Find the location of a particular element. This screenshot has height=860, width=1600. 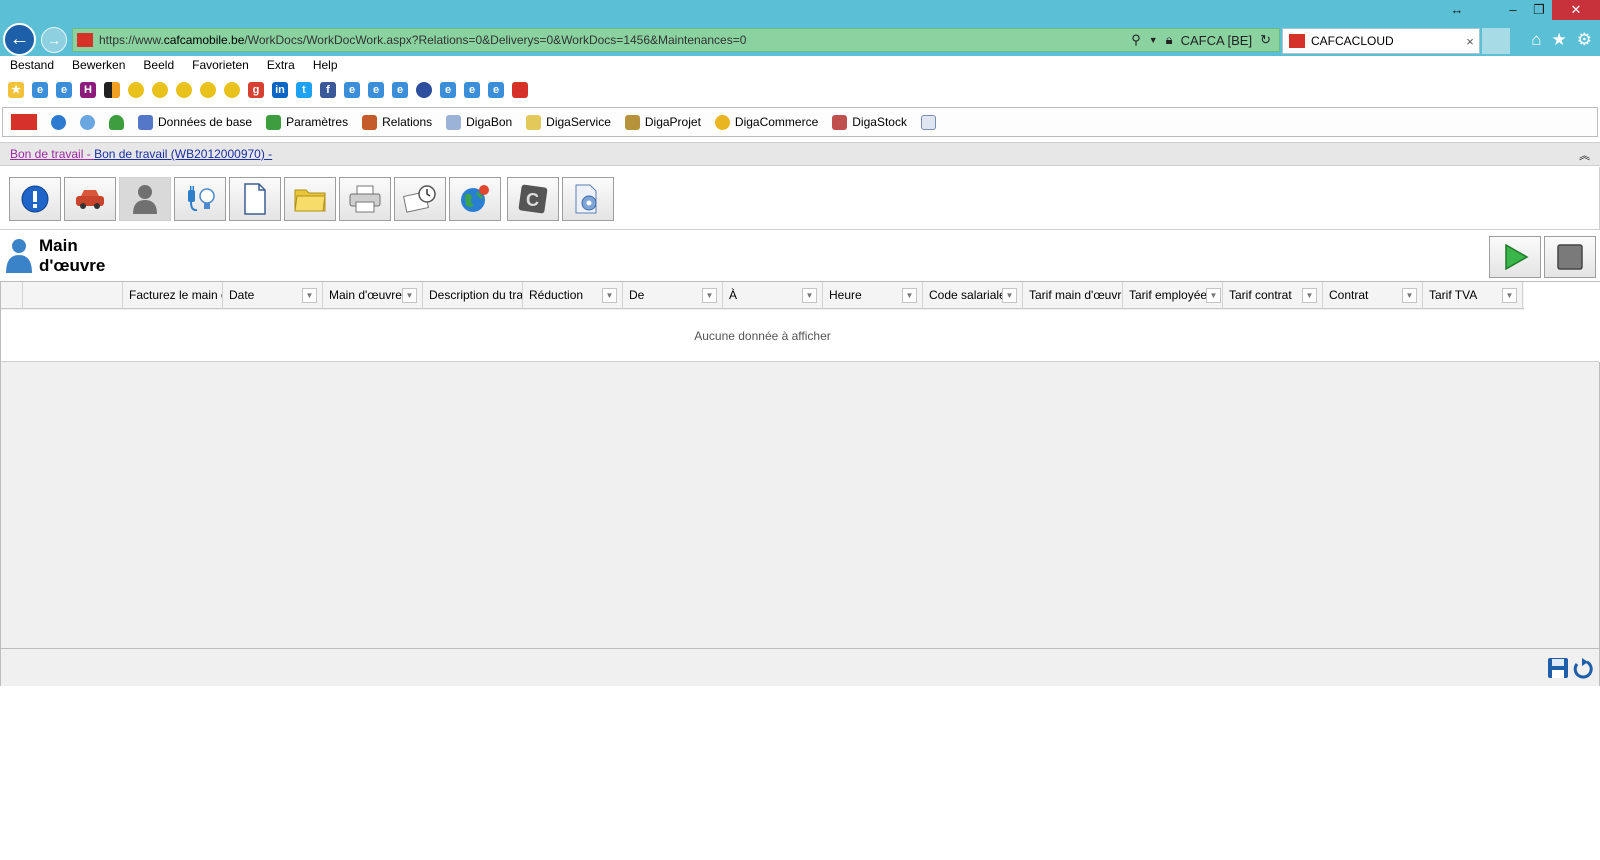

browser-tab: CAFCACLOUD × is located at coordinates (1381, 41).